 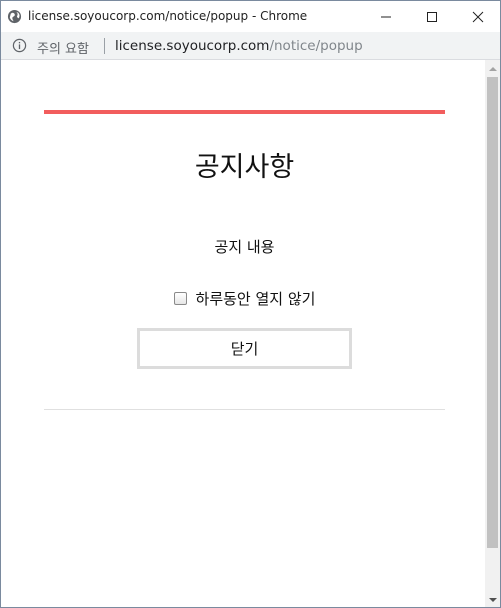 I want to click on scroll-thumb, so click(x=492, y=312).